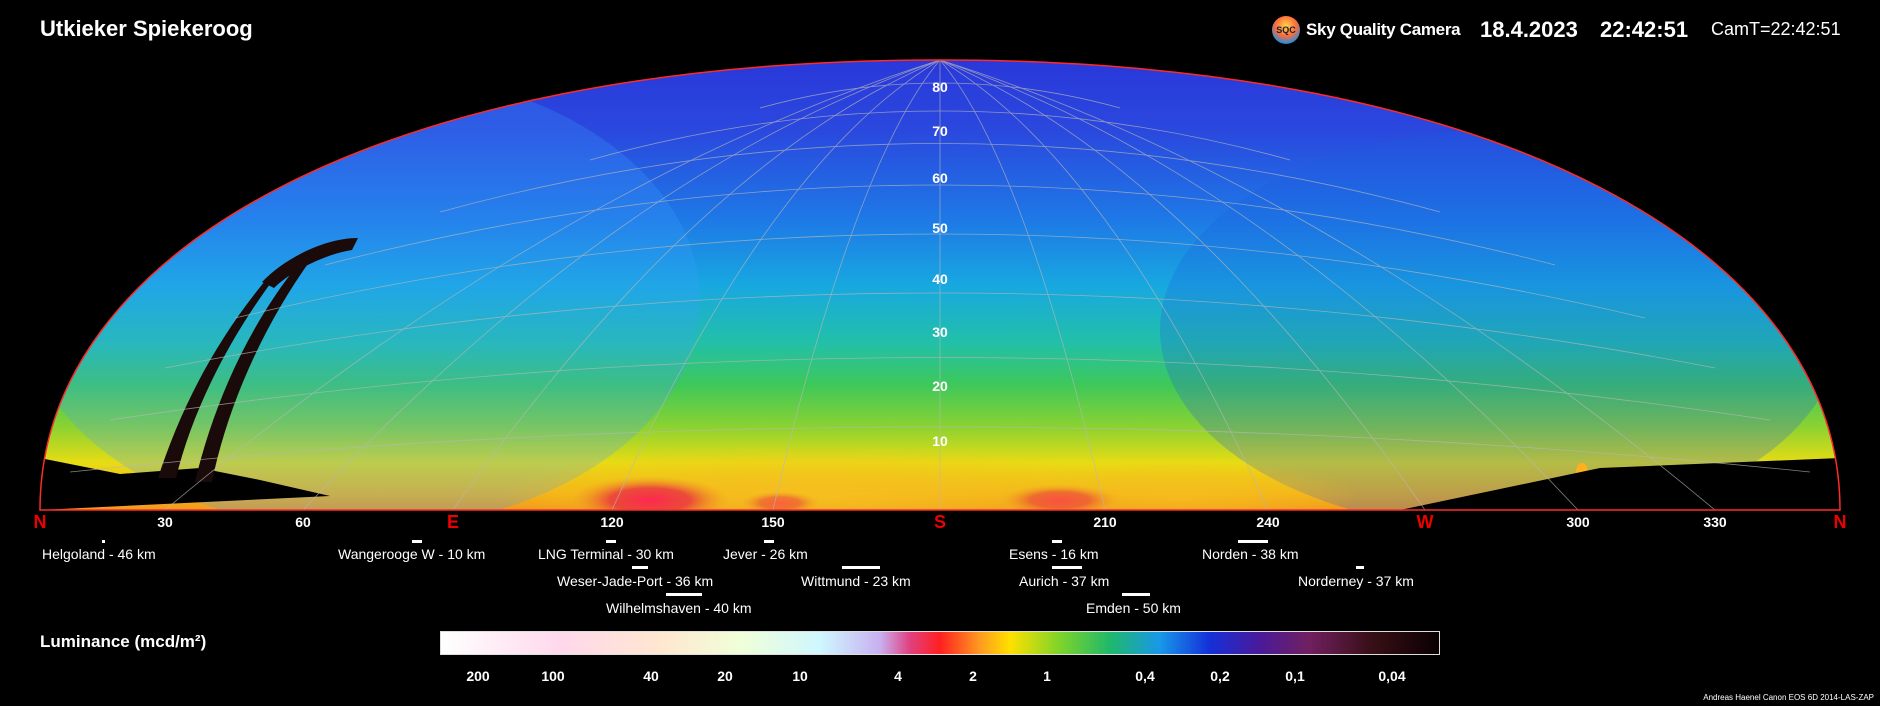  I want to click on altitude-label: 80, so click(940, 87).